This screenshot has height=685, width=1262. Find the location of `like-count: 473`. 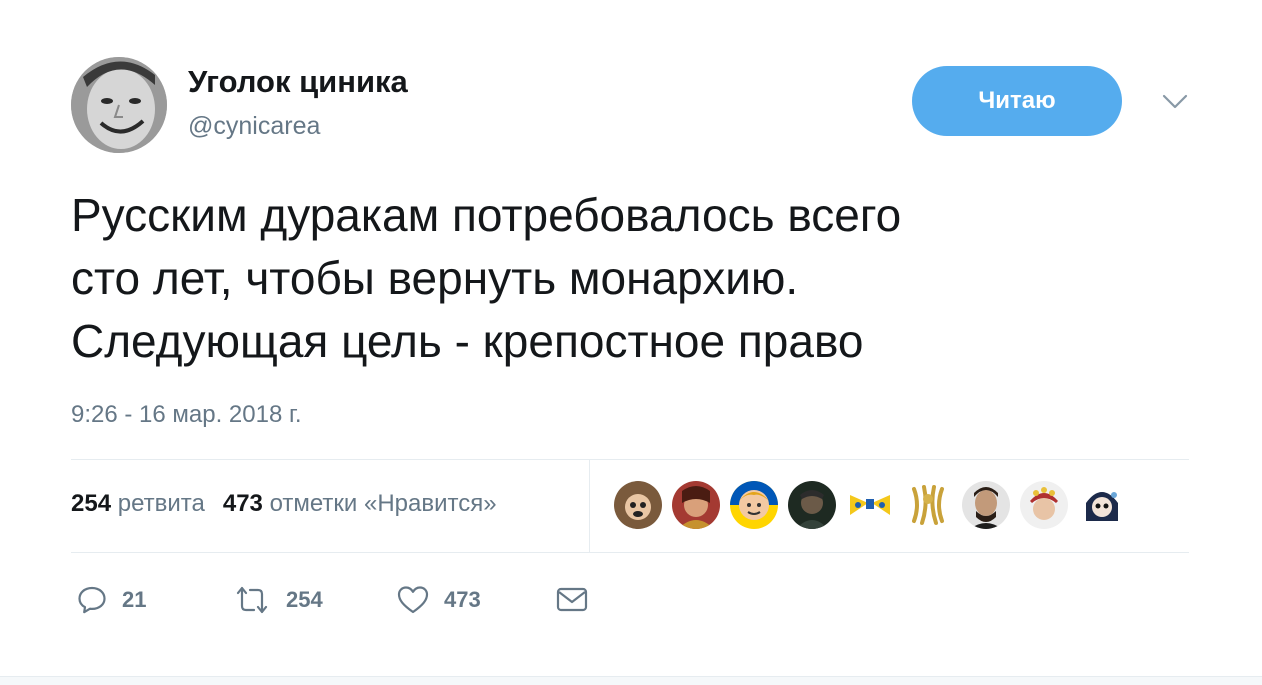

like-count: 473 is located at coordinates (462, 599).